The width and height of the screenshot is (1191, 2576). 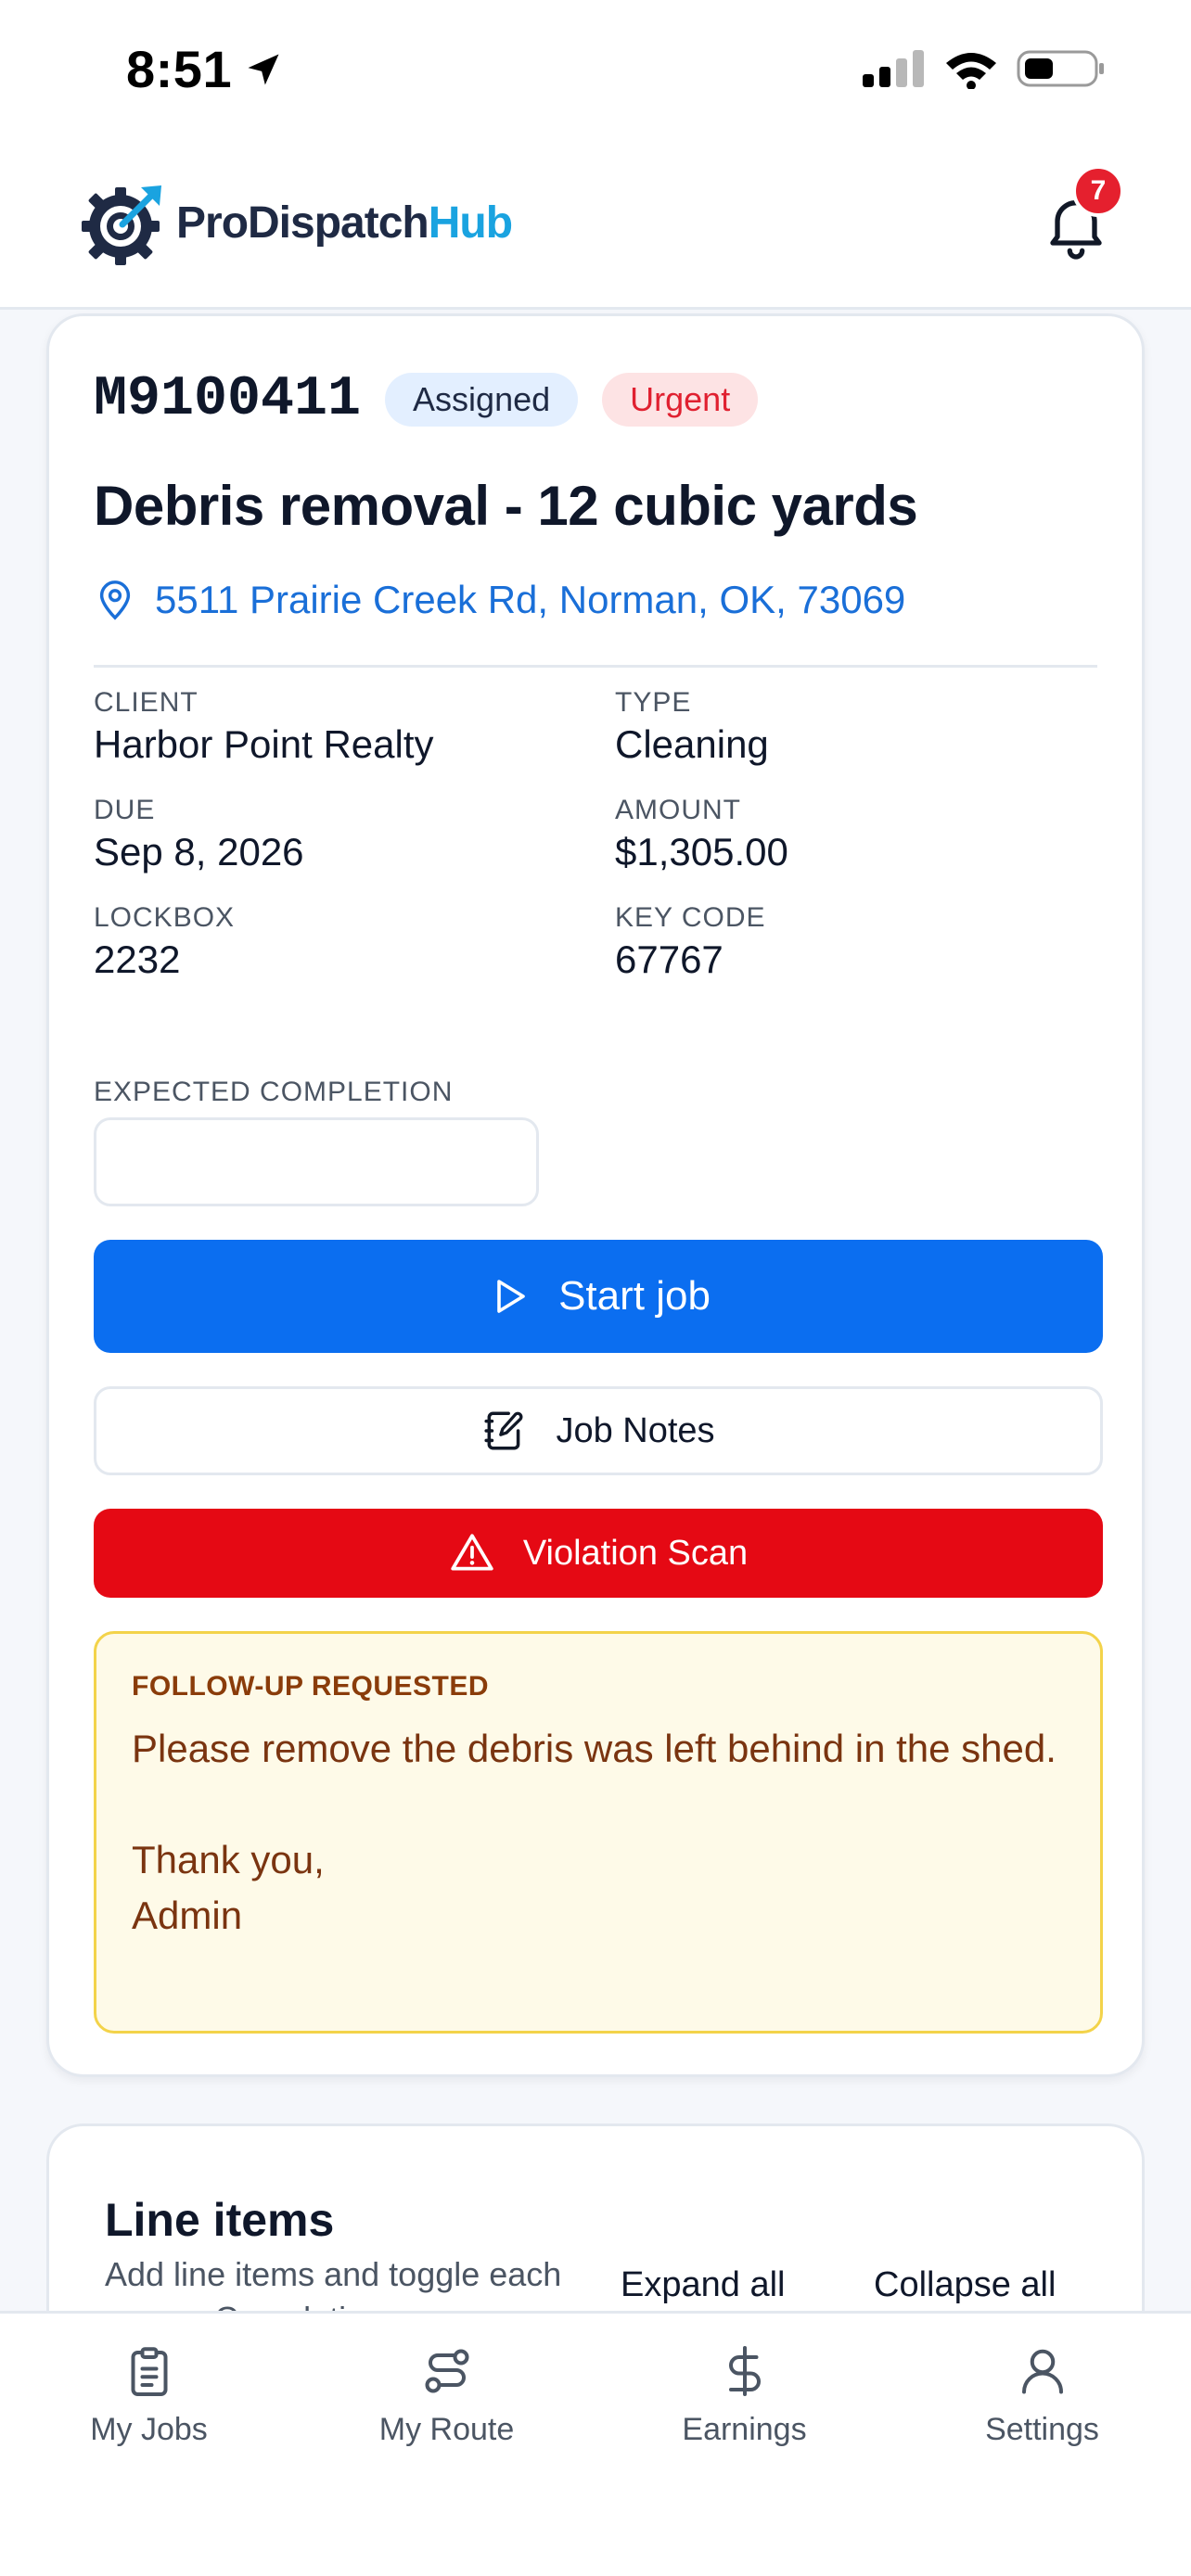 I want to click on nav-item-my-route: My Route, so click(x=447, y=2445).